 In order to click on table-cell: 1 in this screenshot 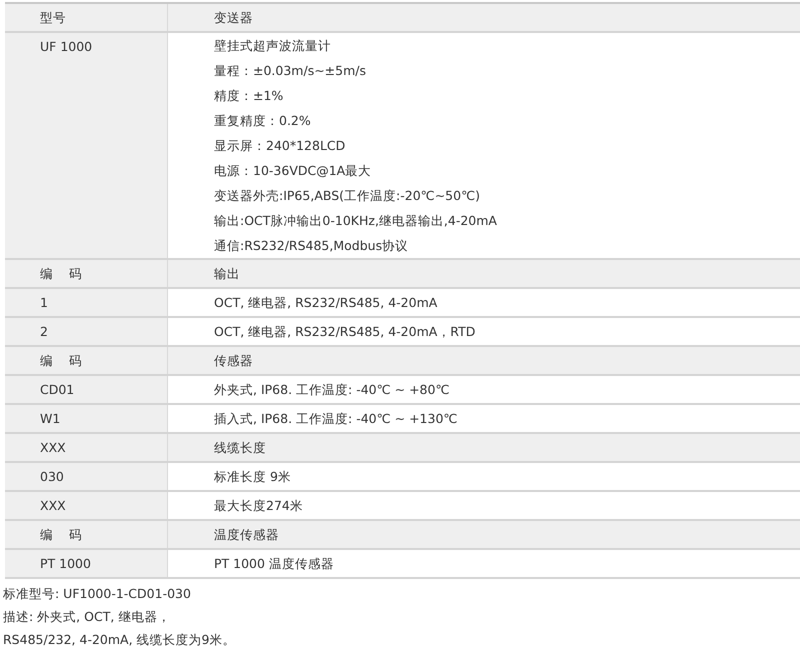, I will do `click(86, 302)`.